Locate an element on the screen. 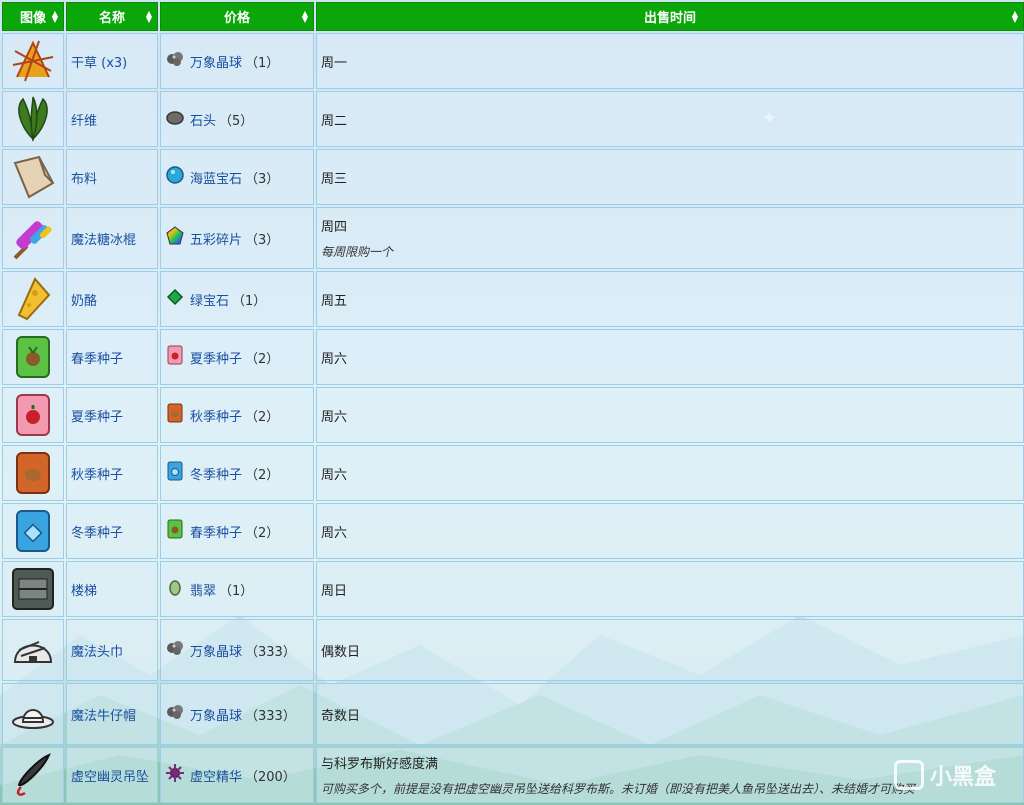  item-name-link: 魔法头巾 is located at coordinates (97, 652).